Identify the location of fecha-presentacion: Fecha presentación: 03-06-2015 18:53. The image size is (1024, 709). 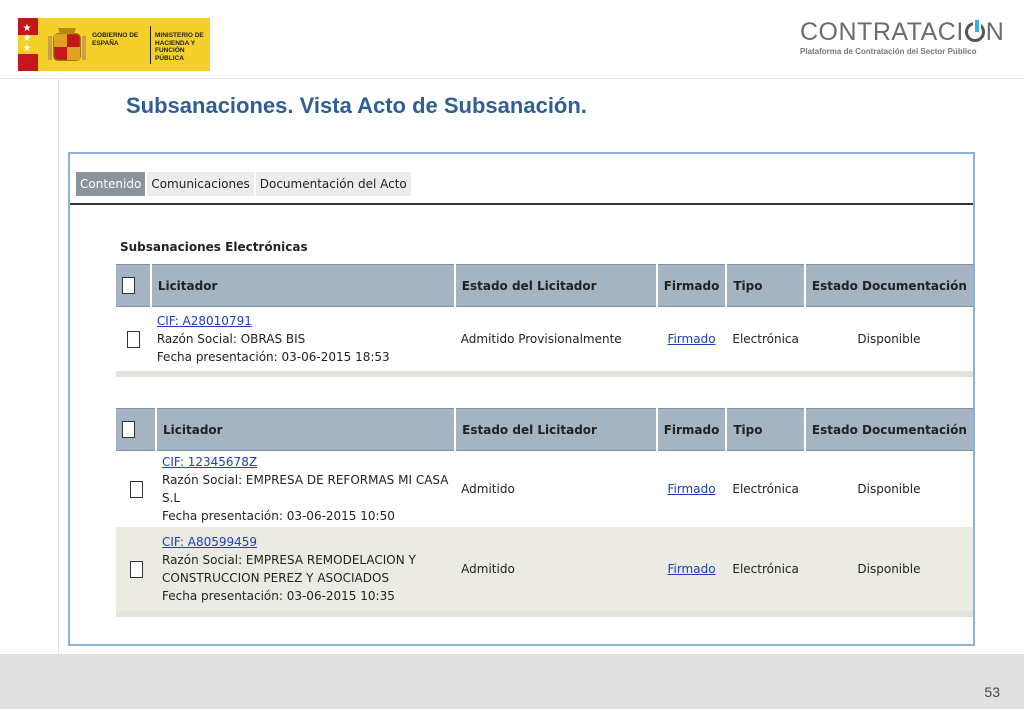
(273, 356).